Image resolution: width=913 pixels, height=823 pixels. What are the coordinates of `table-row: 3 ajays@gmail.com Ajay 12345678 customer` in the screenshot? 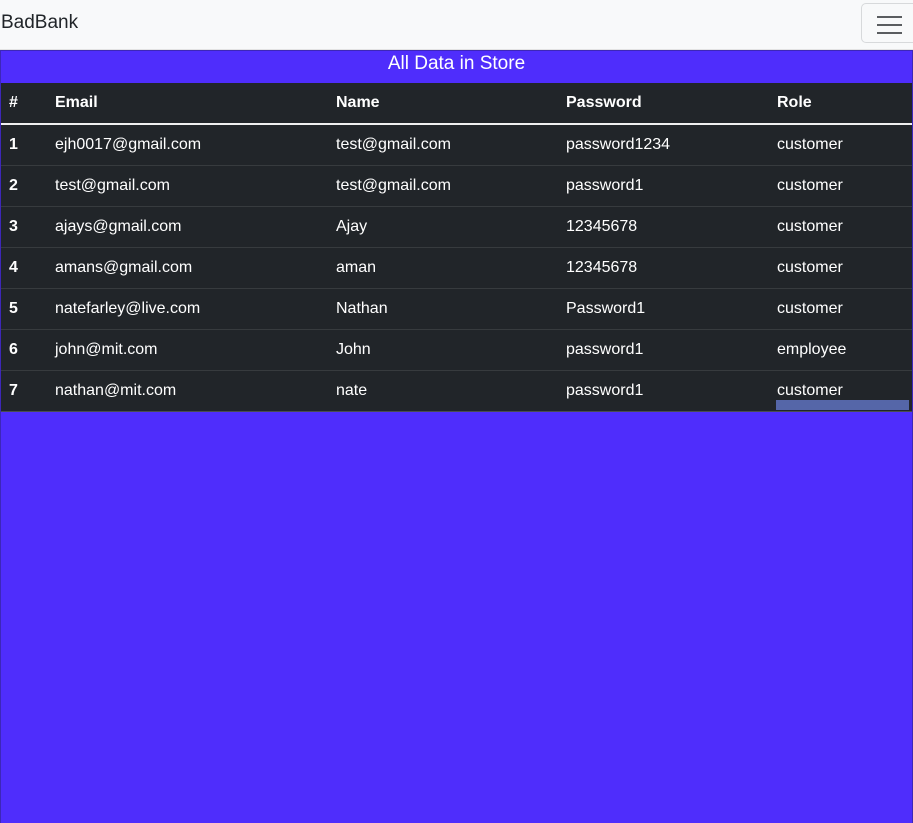 It's located at (456, 227).